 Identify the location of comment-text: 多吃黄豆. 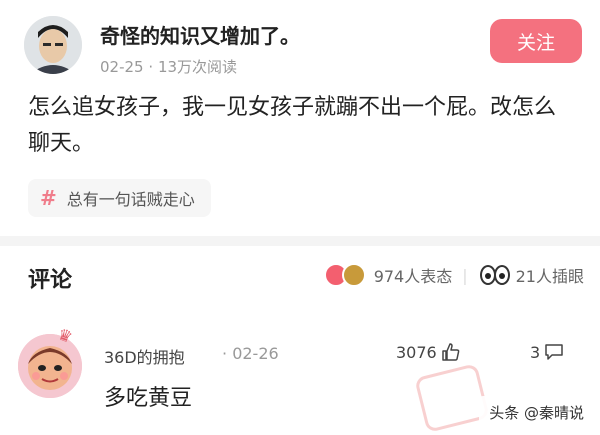
(148, 398).